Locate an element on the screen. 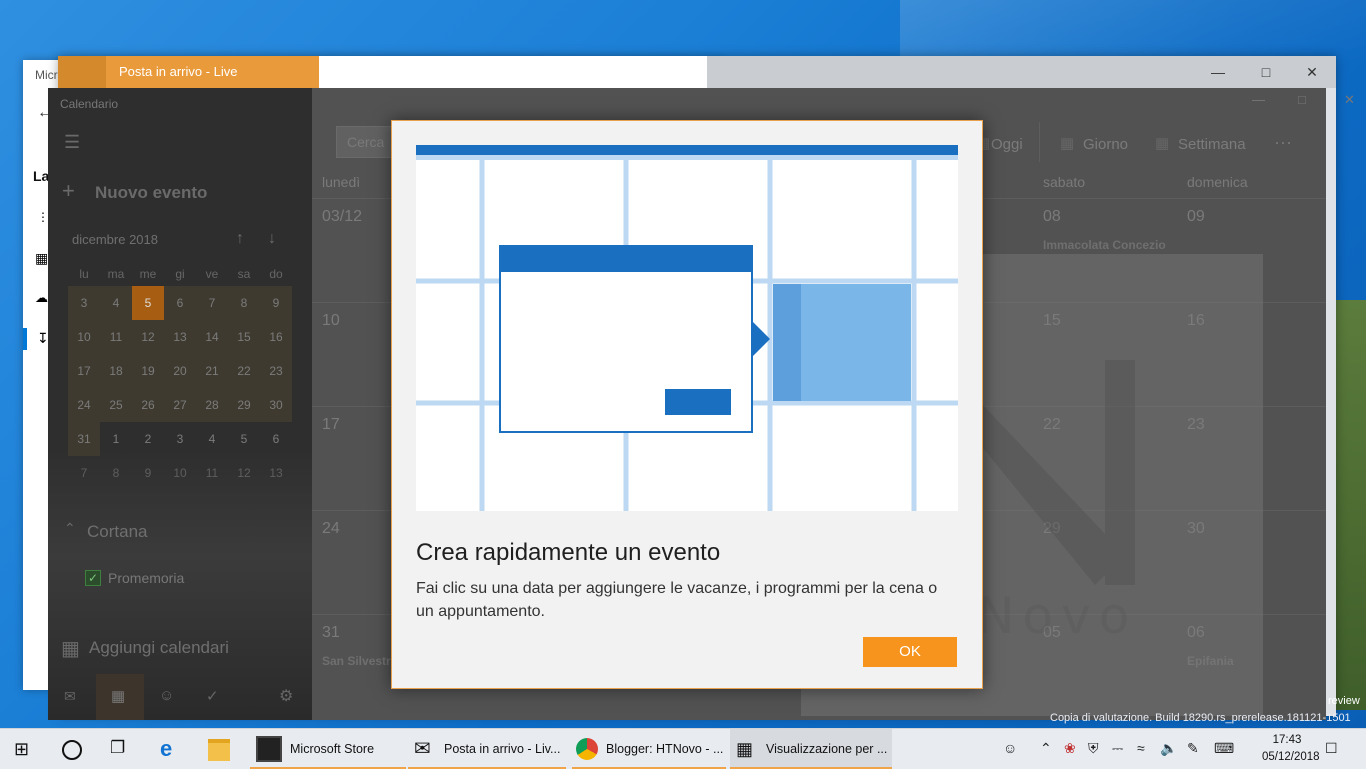 This screenshot has width=1366, height=769. wifi-icon: ≈ is located at coordinates (1141, 748).